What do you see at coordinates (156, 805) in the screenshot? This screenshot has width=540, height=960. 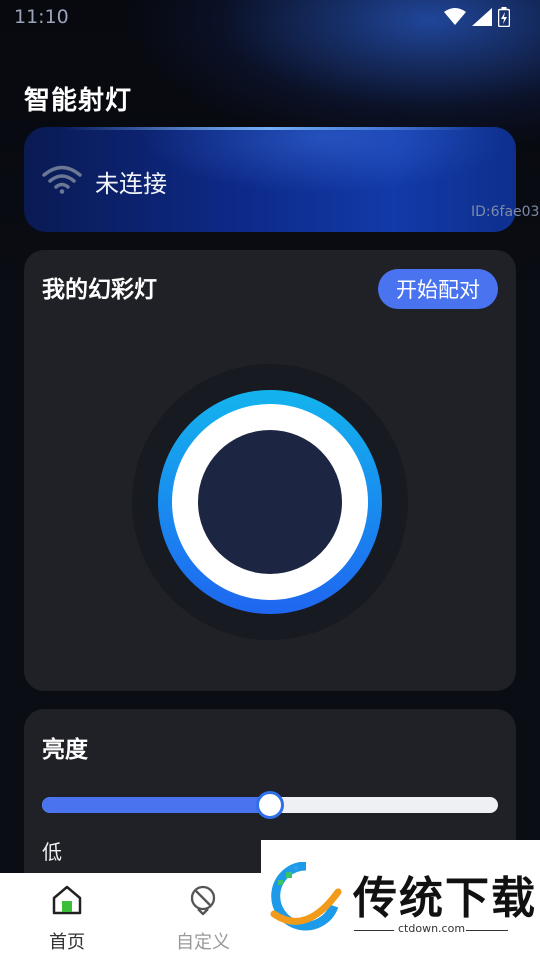 I see `brightness-slider-fill` at bounding box center [156, 805].